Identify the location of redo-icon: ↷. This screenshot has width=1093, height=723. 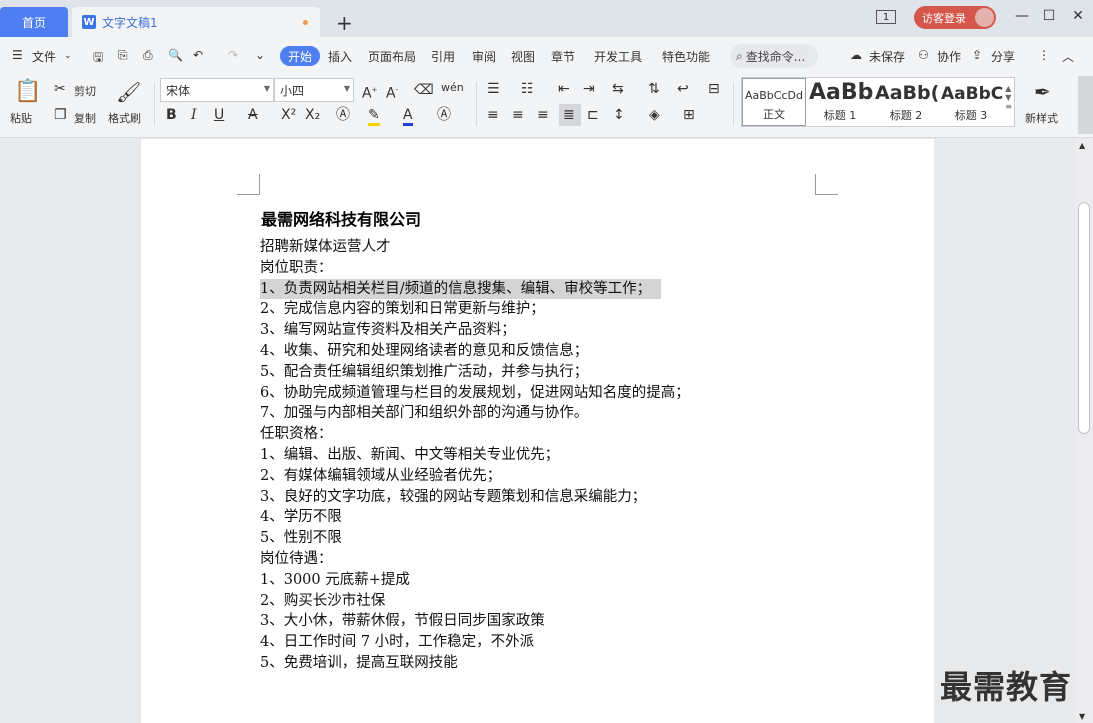
(233, 55).